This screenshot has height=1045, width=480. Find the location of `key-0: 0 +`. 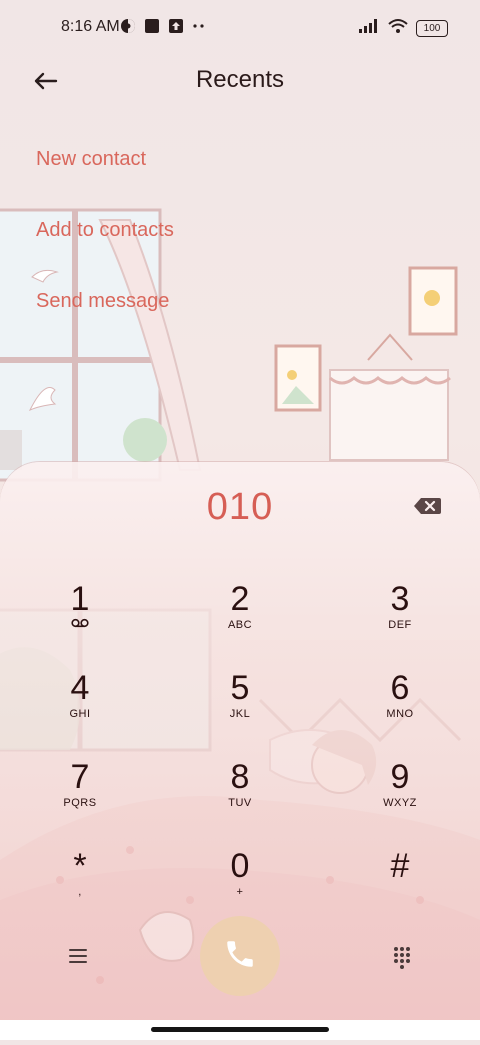

key-0: 0 + is located at coordinates (240, 886).